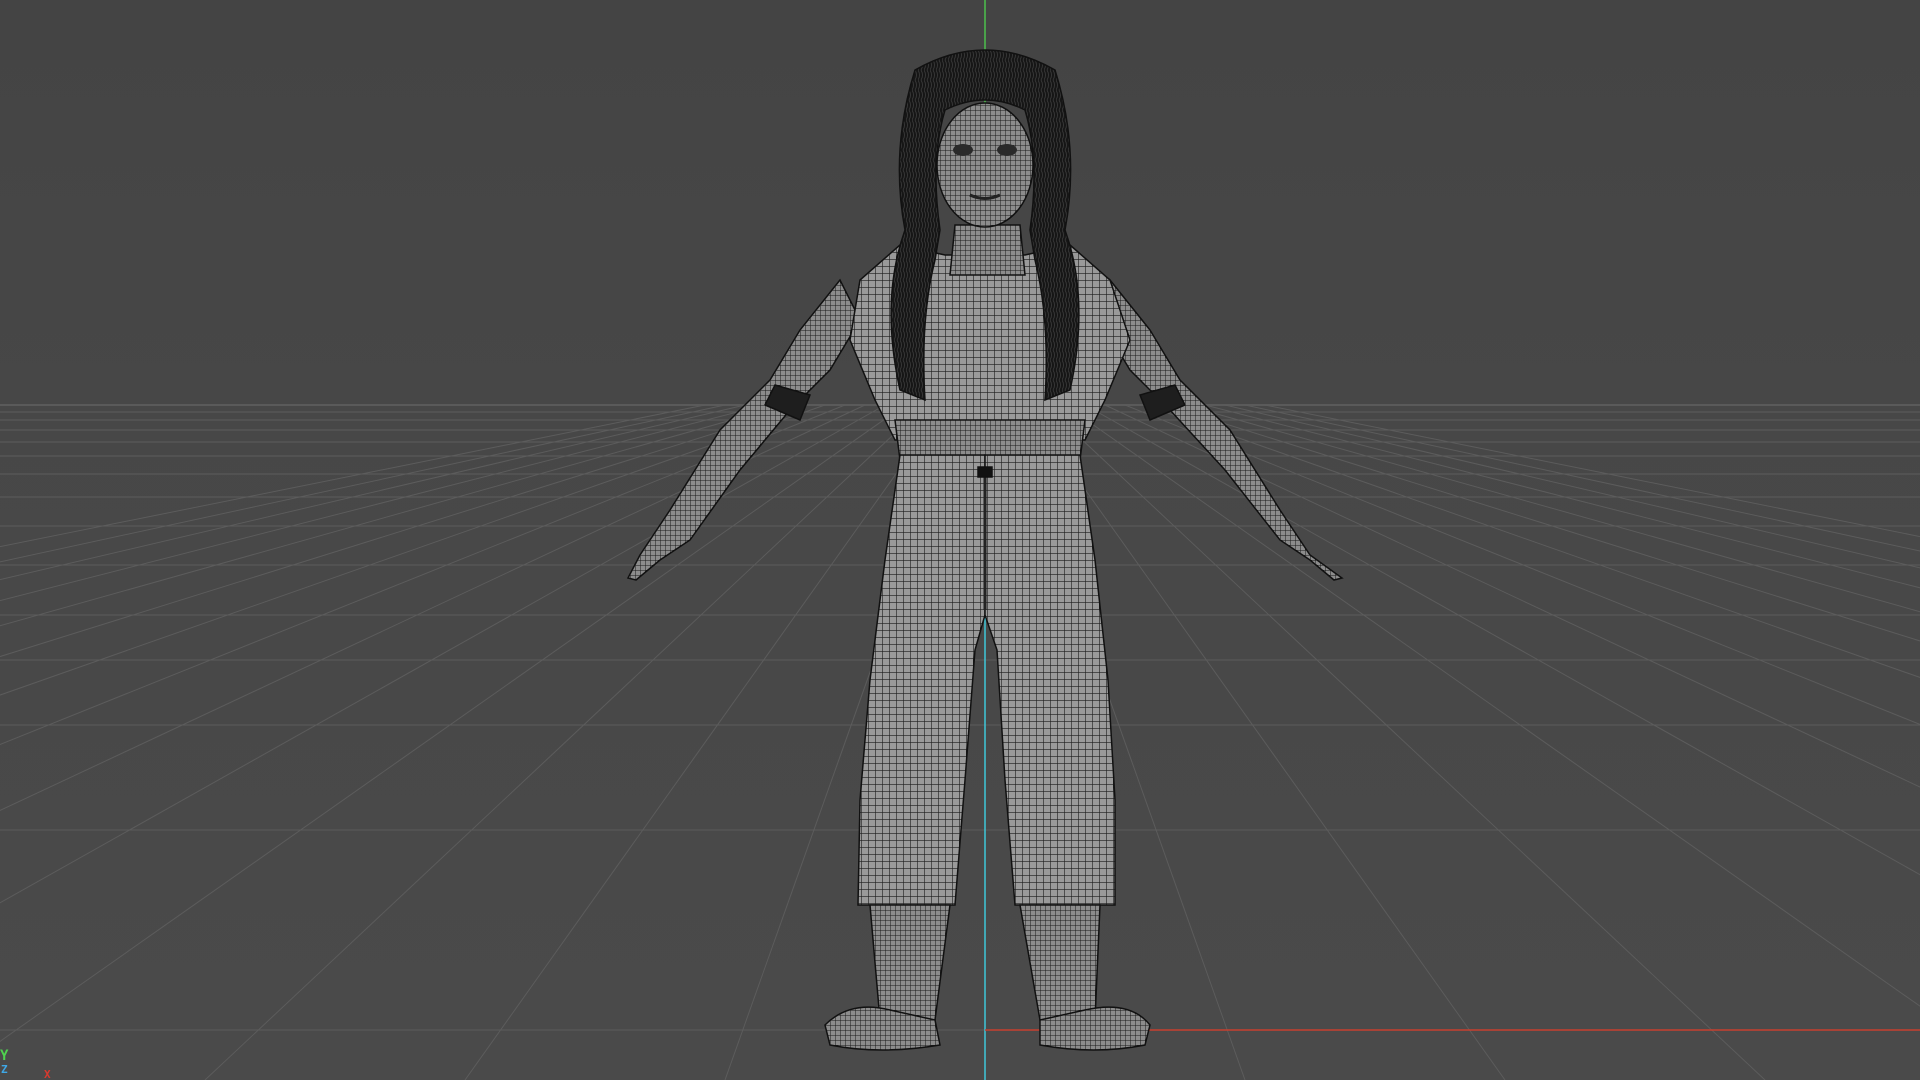 The image size is (1920, 1080). What do you see at coordinates (47, 1074) in the screenshot?
I see `axis-x-label: X` at bounding box center [47, 1074].